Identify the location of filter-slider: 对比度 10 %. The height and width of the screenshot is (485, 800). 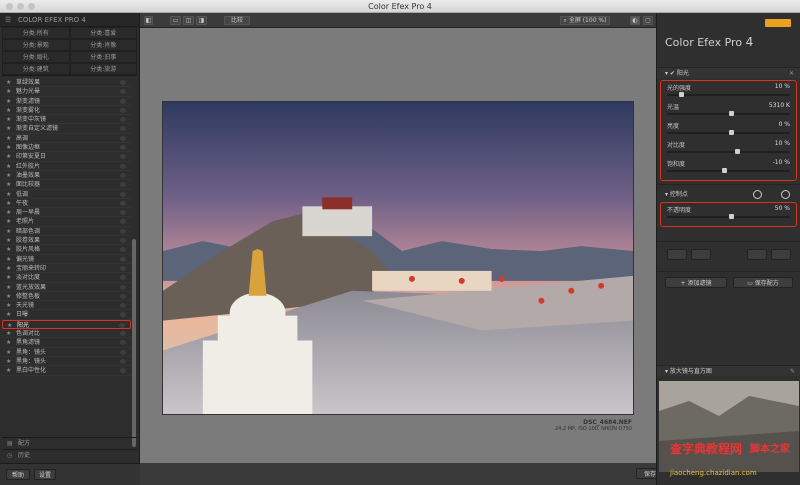
(728, 149).